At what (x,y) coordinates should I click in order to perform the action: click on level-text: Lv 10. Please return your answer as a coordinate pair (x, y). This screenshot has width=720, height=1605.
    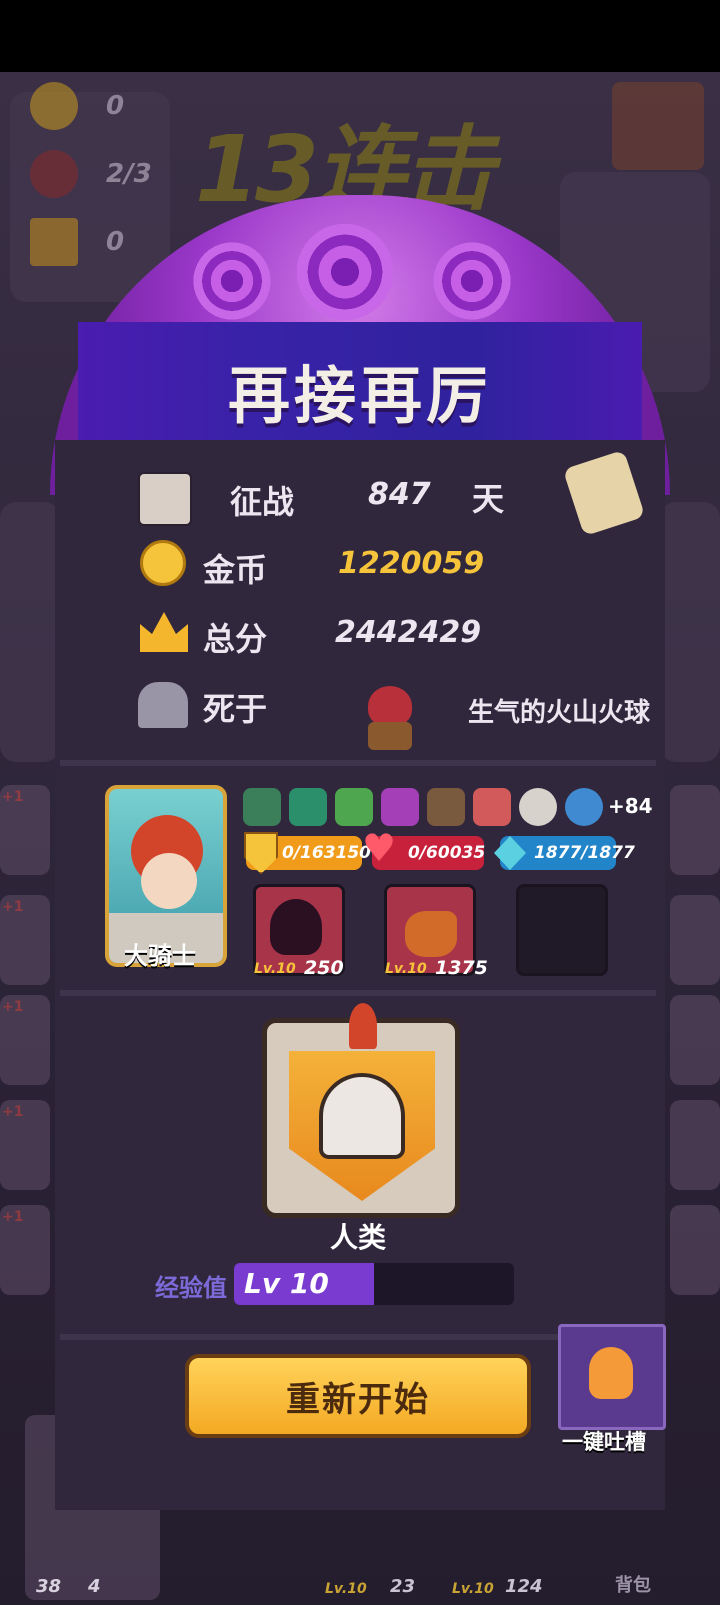
    Looking at the image, I should click on (286, 1283).